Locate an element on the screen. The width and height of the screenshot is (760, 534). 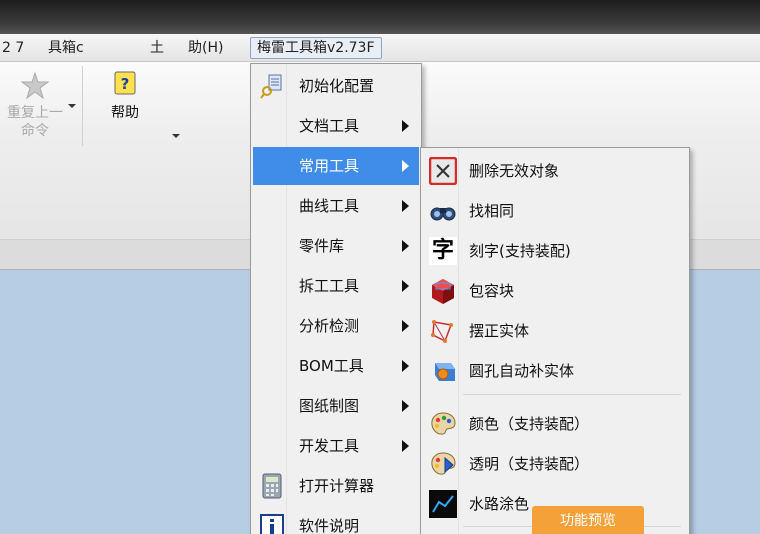
menu-item-analysis: 分析检测 is located at coordinates (336, 326).